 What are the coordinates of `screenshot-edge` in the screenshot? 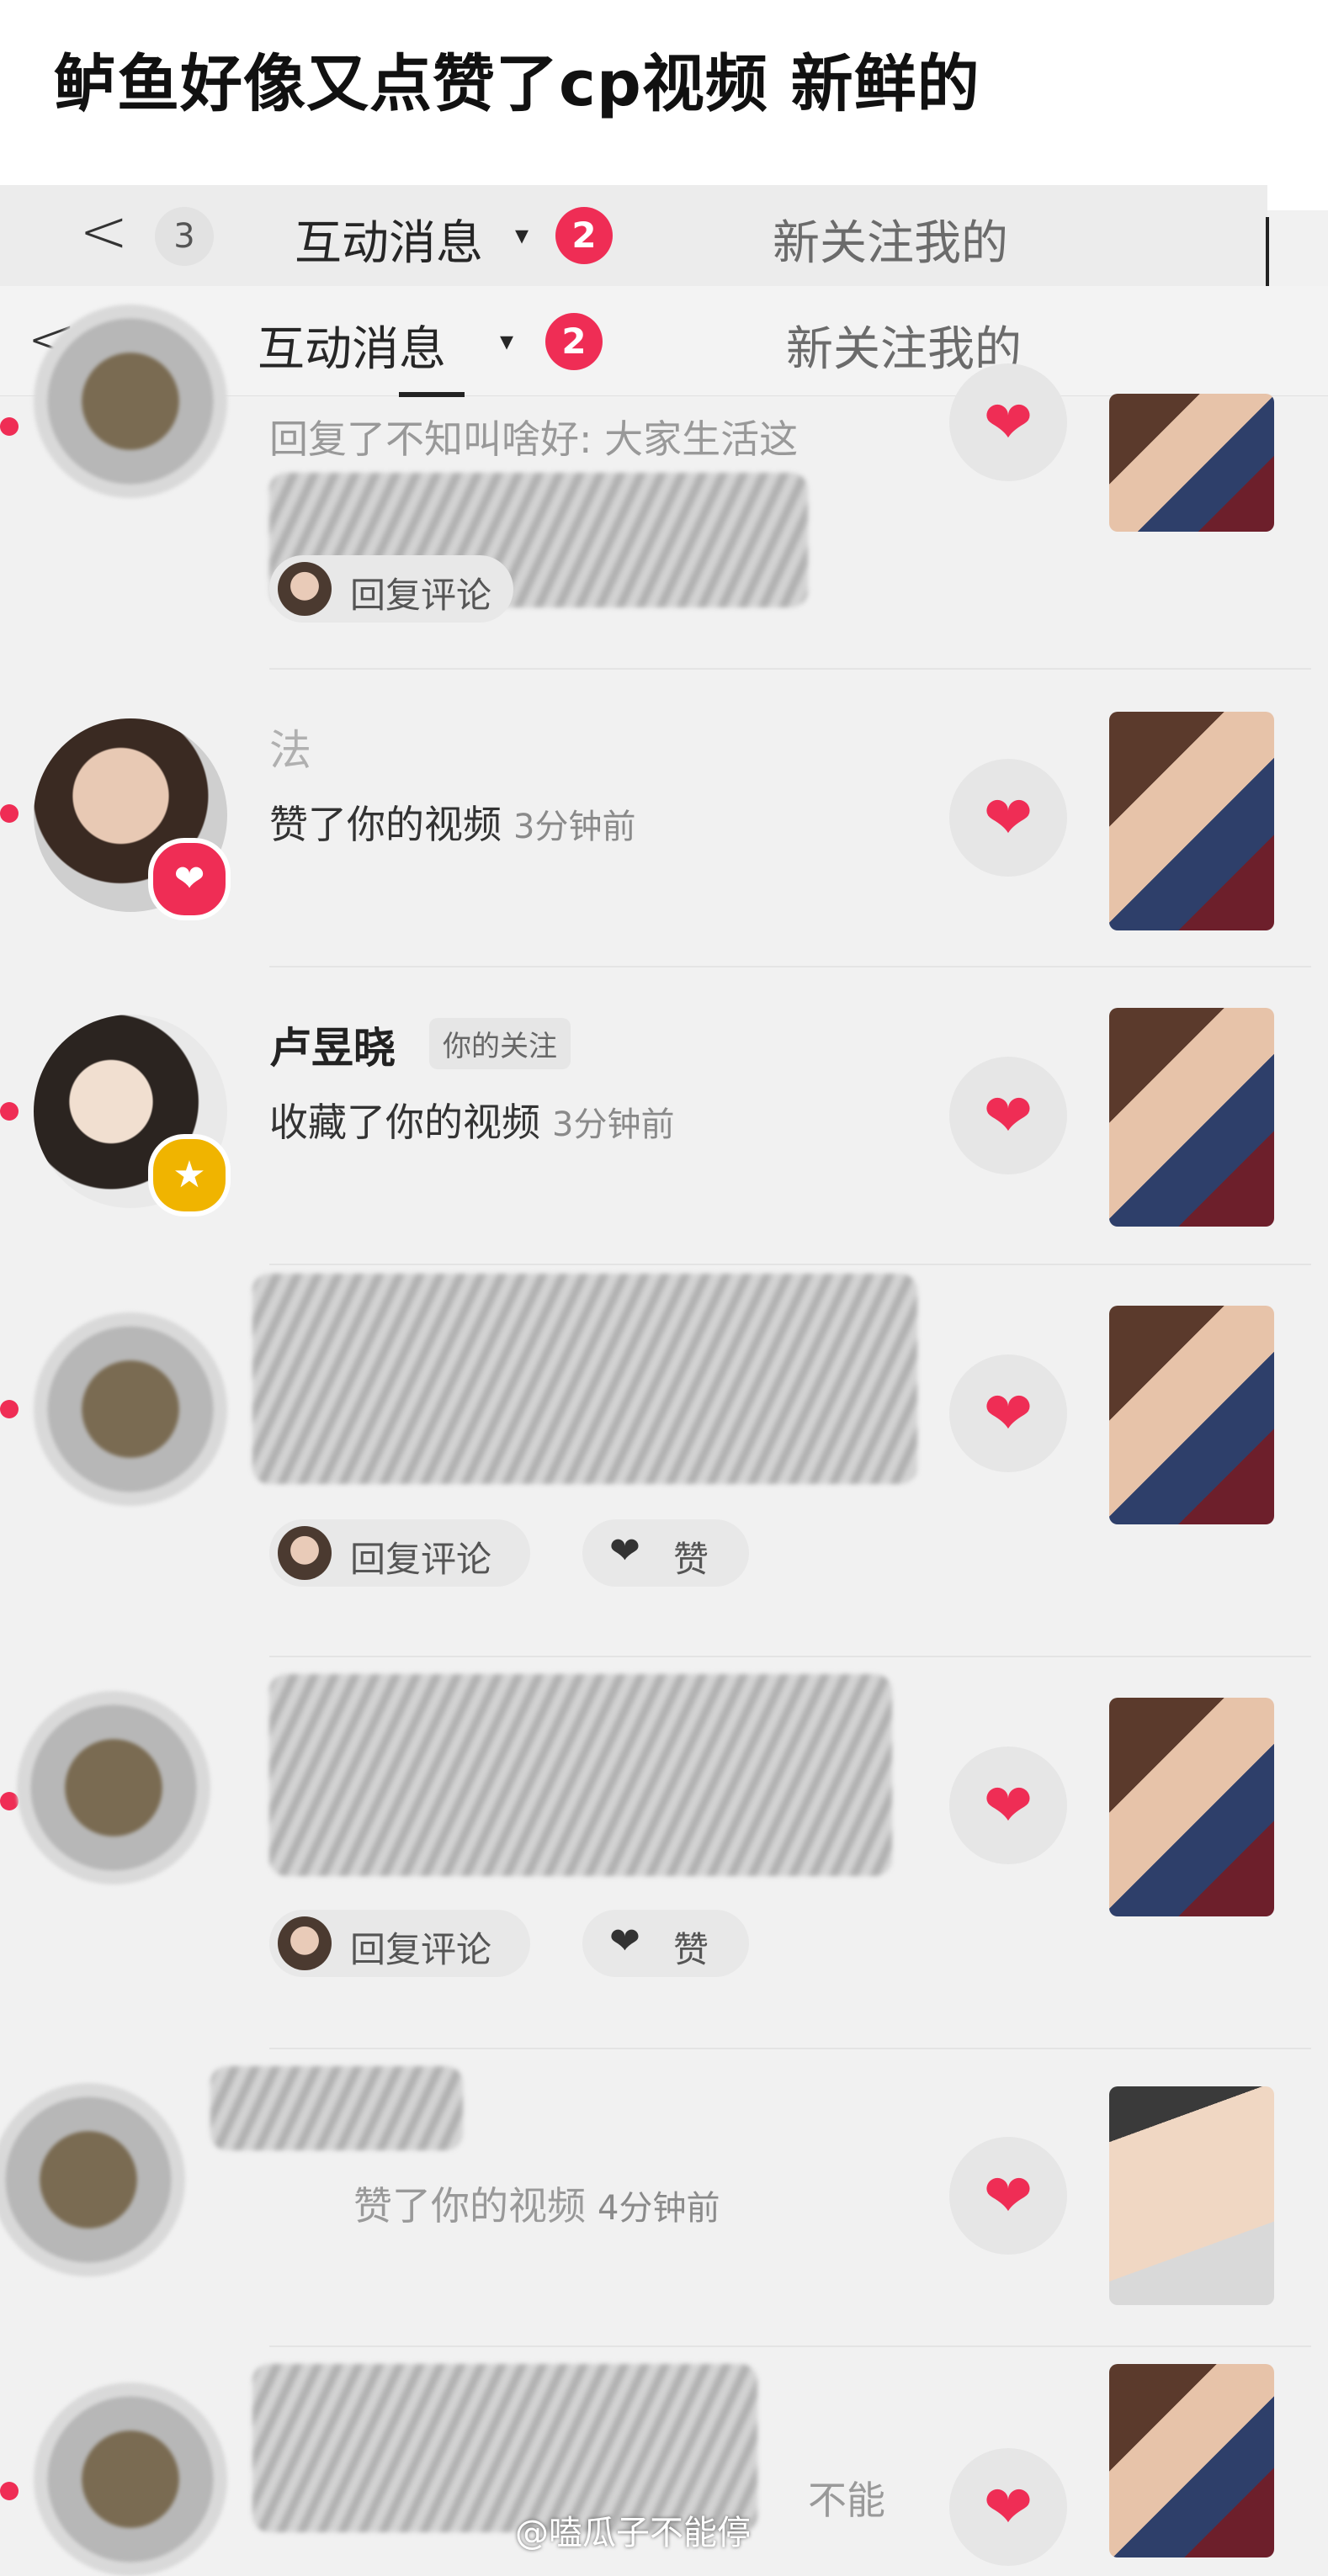 It's located at (1267, 251).